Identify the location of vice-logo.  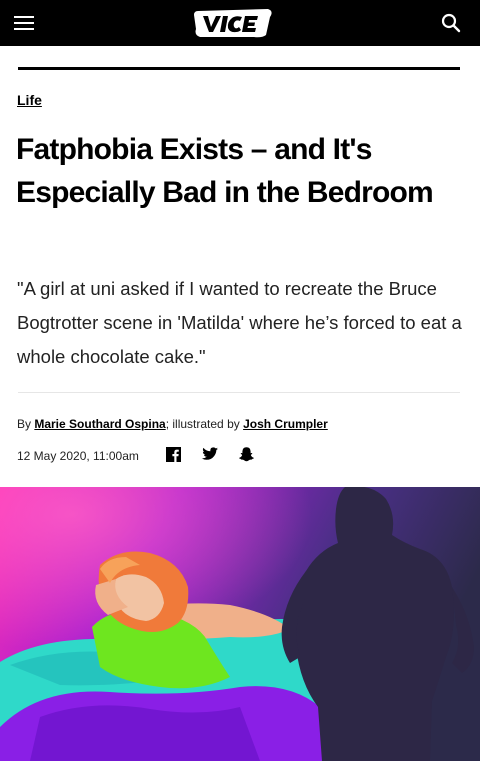
(233, 23).